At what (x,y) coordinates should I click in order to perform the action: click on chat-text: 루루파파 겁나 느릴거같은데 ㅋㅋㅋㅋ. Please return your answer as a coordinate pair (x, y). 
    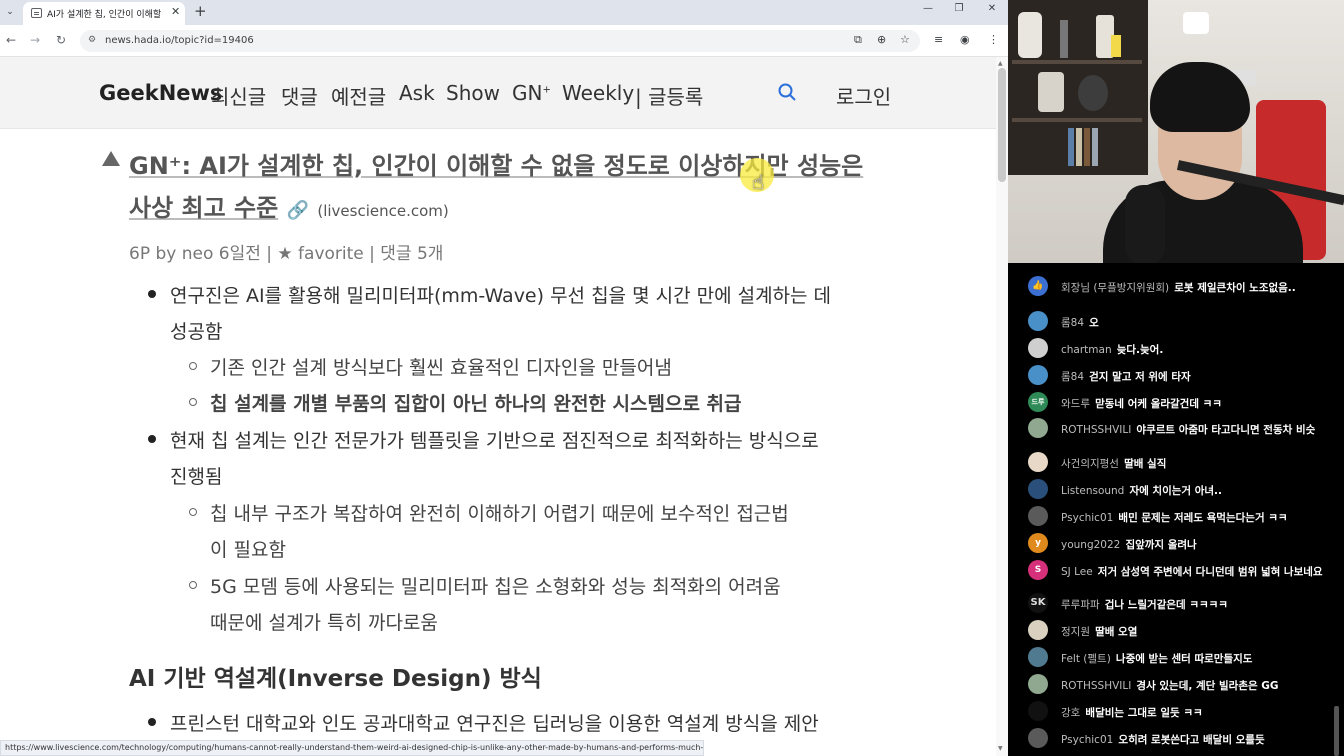
    Looking at the image, I should click on (1192, 604).